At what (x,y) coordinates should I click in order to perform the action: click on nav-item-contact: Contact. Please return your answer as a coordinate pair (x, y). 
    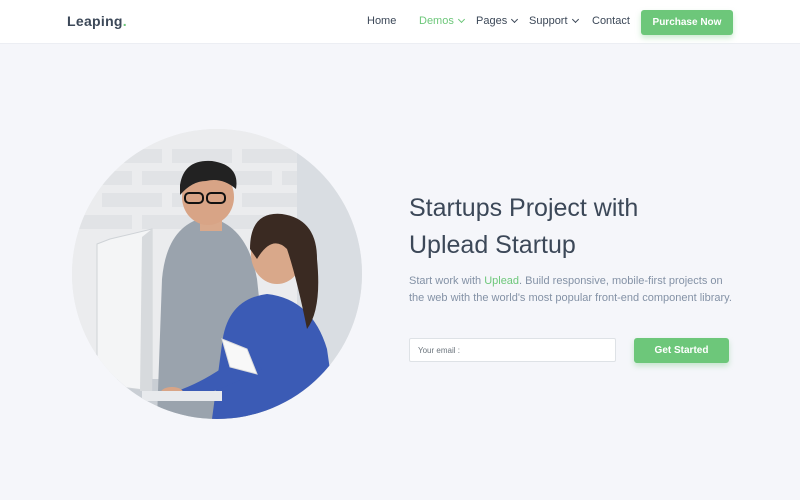
    Looking at the image, I should click on (611, 21).